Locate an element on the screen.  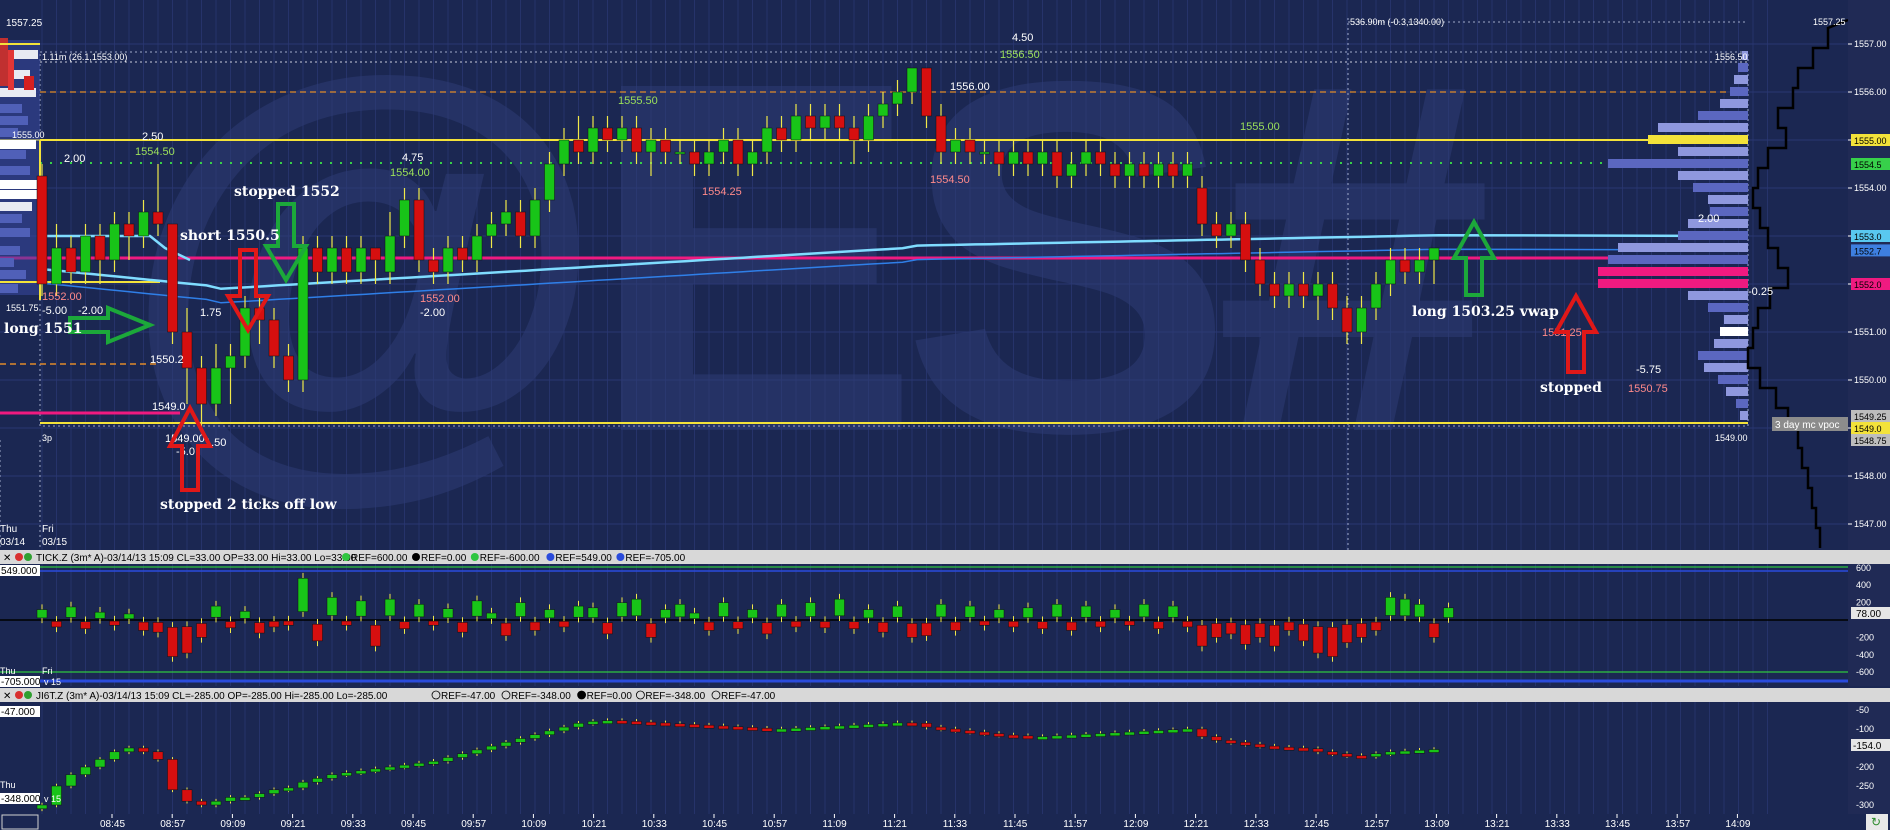
time-label: 10:09 is located at coordinates (533, 824).